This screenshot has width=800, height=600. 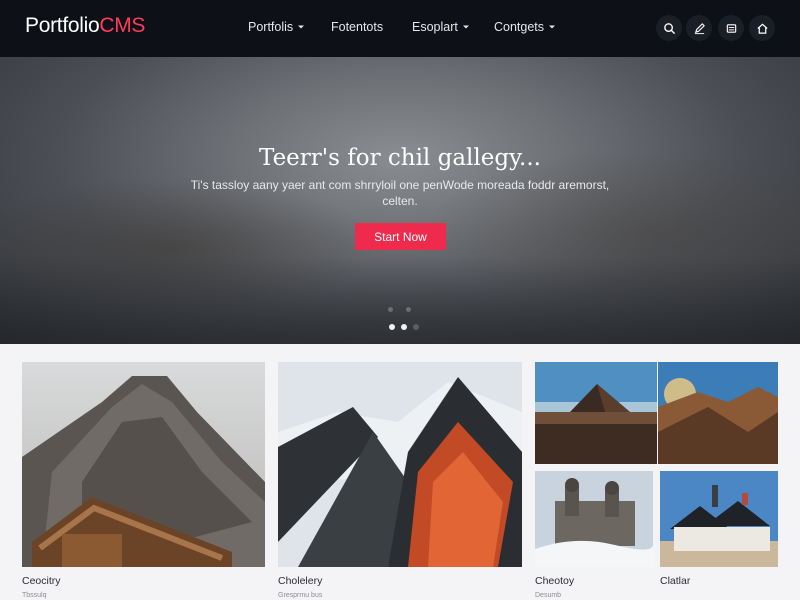 I want to click on carousel-indicators, so click(x=404, y=327).